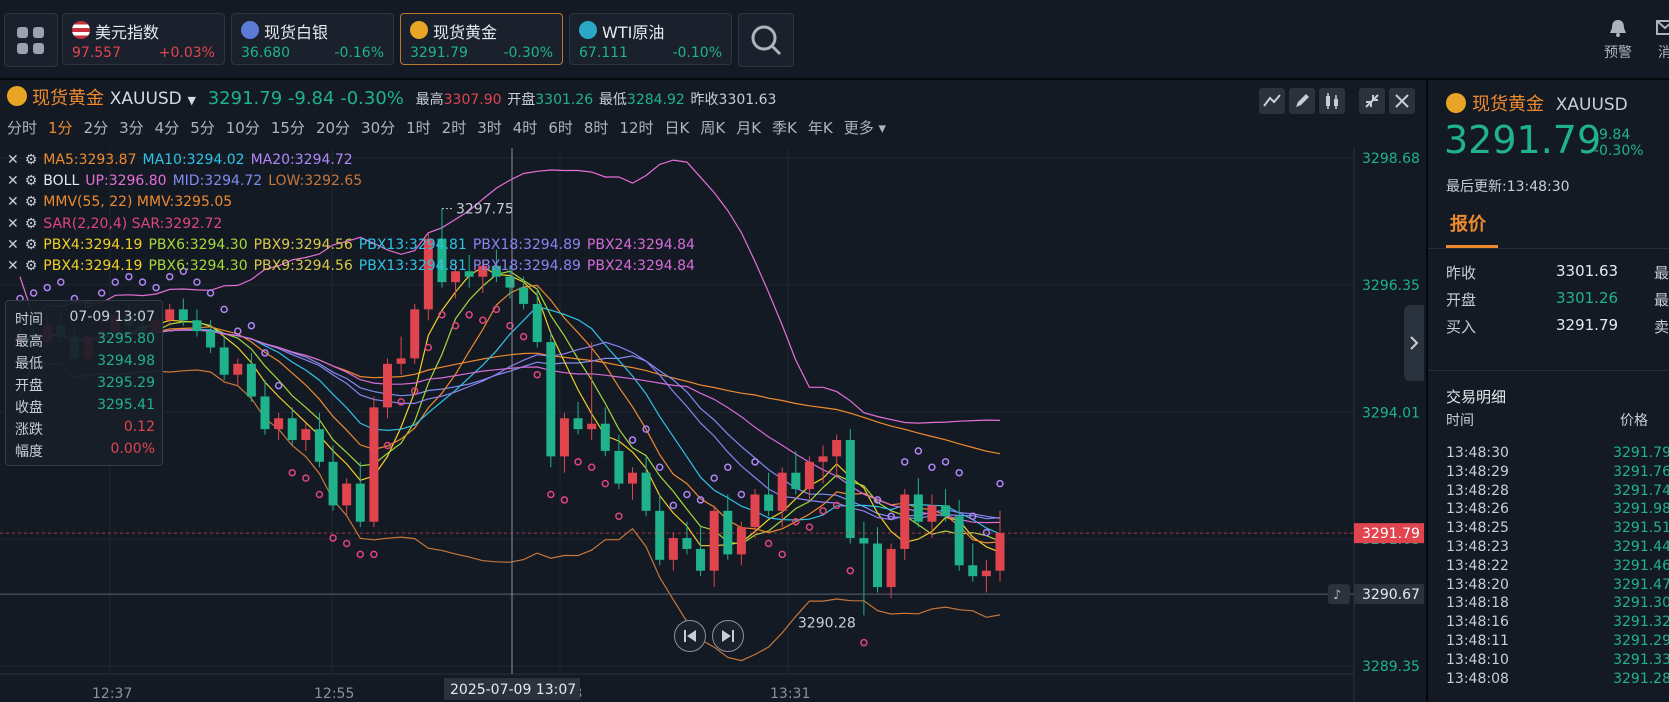  I want to click on ticker-usd-index: 美元指数 97.557 +0.03%, so click(143, 39).